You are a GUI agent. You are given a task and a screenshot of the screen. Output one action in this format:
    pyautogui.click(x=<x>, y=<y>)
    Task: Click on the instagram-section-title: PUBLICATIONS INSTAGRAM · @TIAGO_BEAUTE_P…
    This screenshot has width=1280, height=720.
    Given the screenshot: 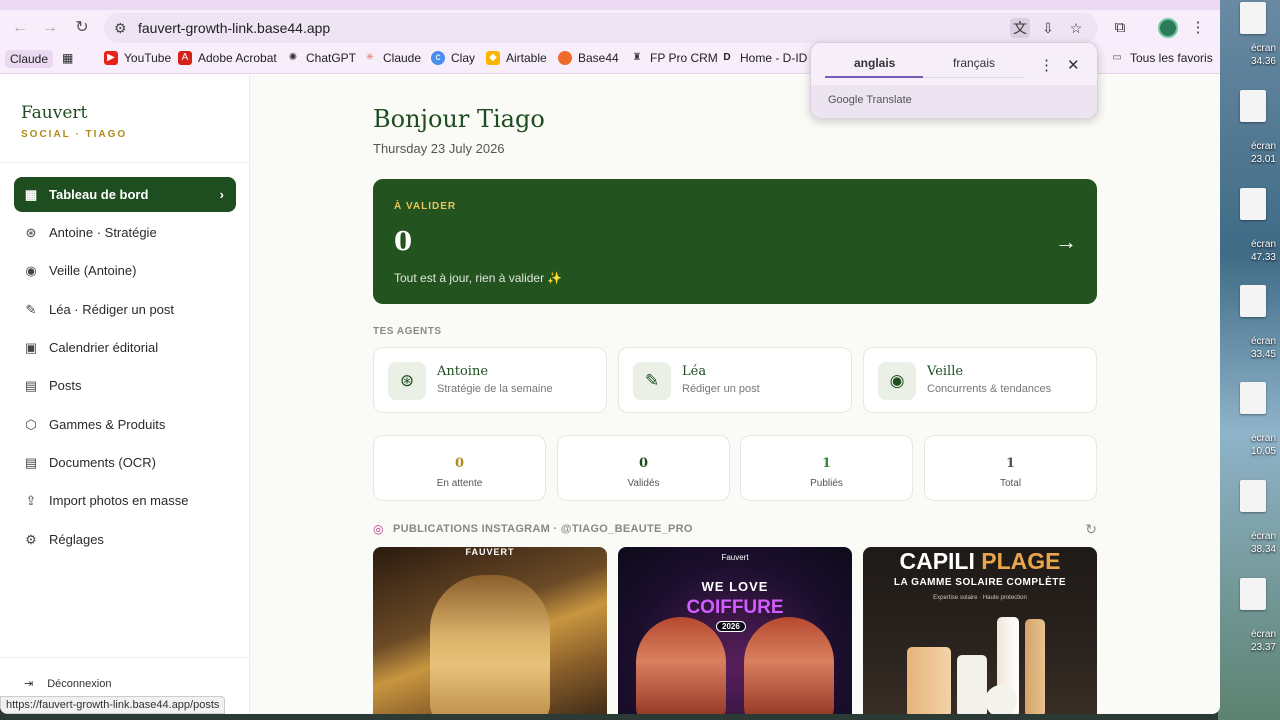 What is the action you would take?
    pyautogui.click(x=543, y=529)
    